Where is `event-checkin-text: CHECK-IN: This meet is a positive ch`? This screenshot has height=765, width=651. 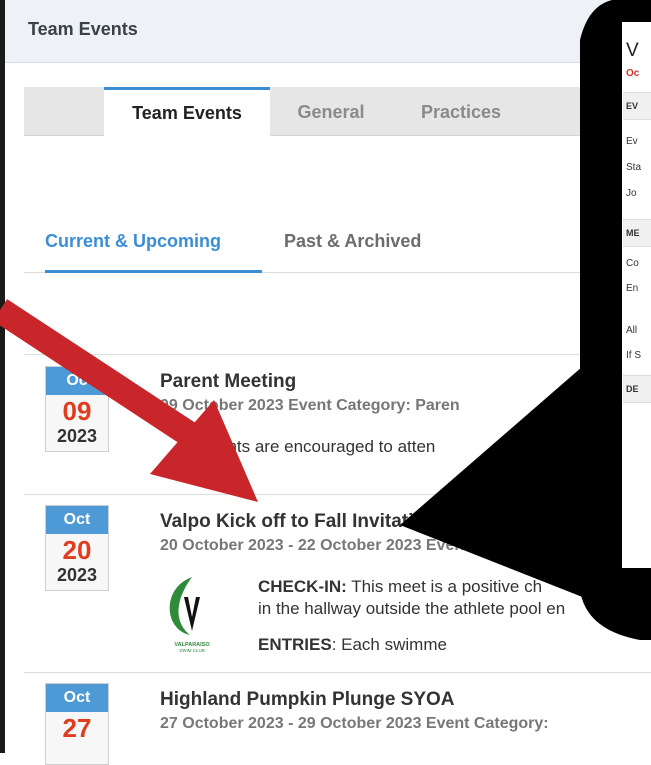
event-checkin-text: CHECK-IN: This meet is a positive ch is located at coordinates (400, 587).